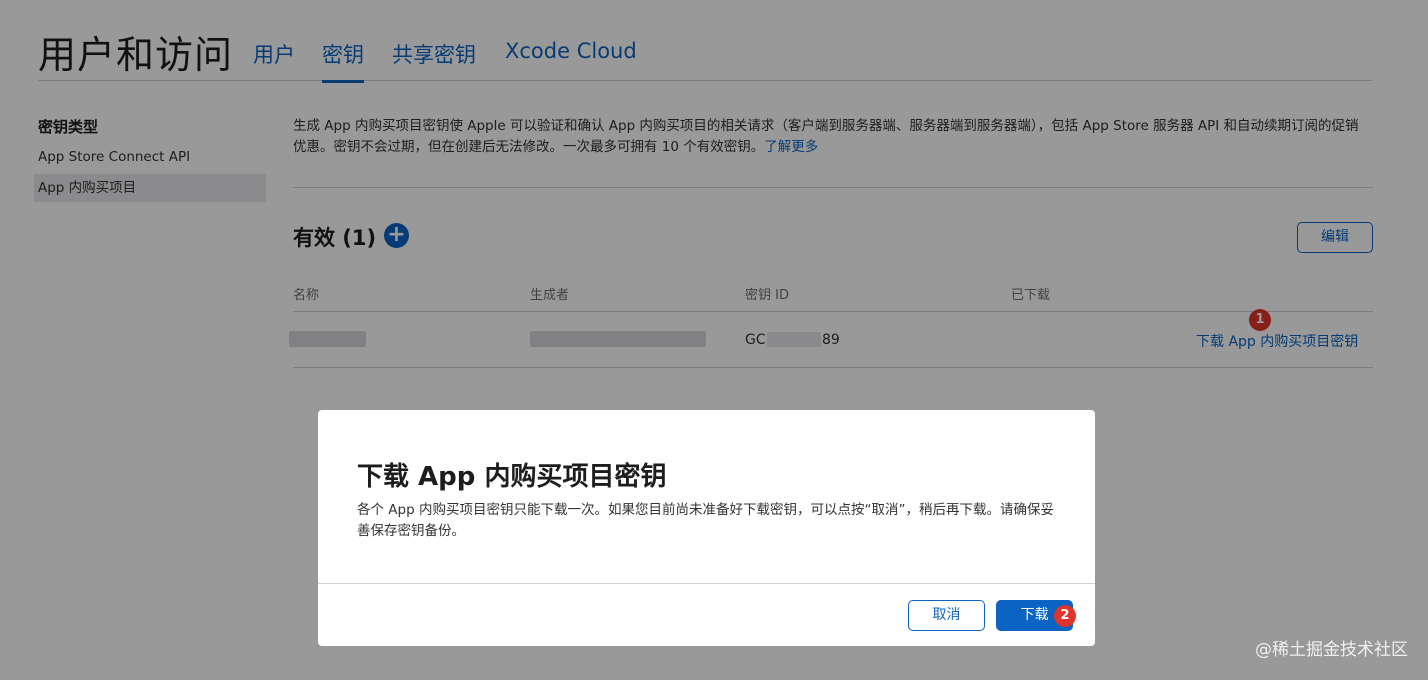 This screenshot has height=680, width=1428. What do you see at coordinates (512, 477) in the screenshot?
I see `dialog-title: 下载 App 内购买项目密钥` at bounding box center [512, 477].